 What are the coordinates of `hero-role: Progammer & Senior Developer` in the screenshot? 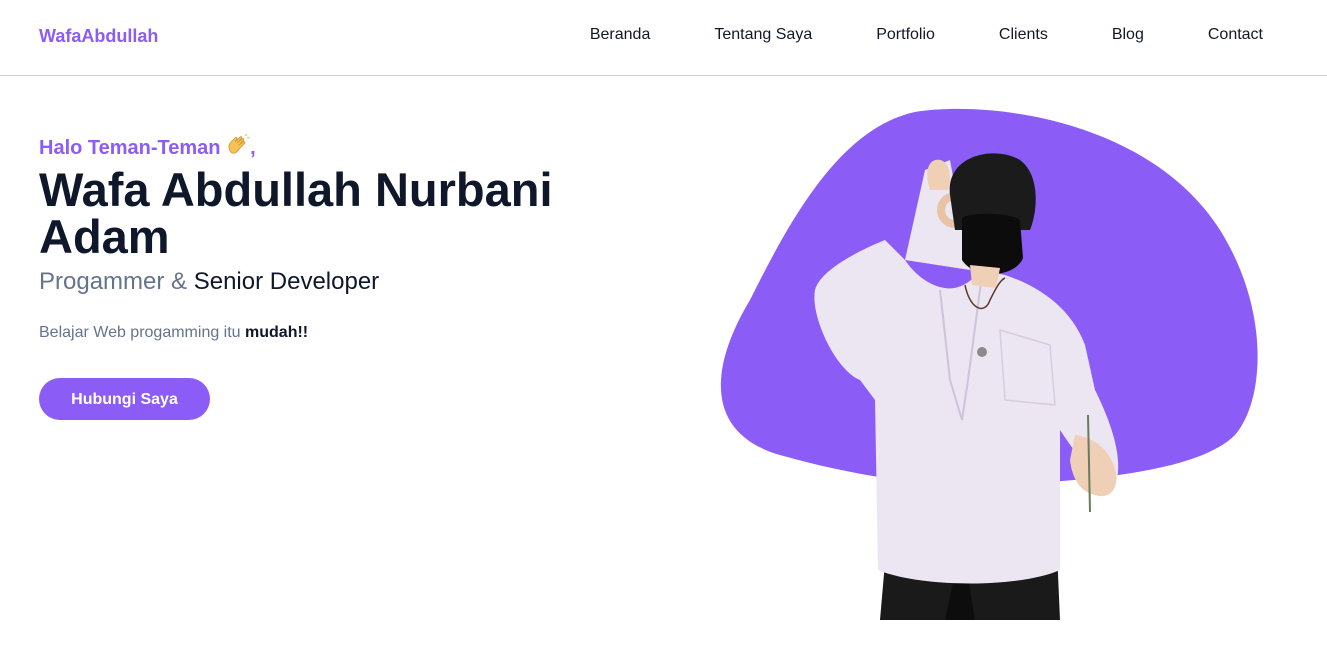 It's located at (339, 282).